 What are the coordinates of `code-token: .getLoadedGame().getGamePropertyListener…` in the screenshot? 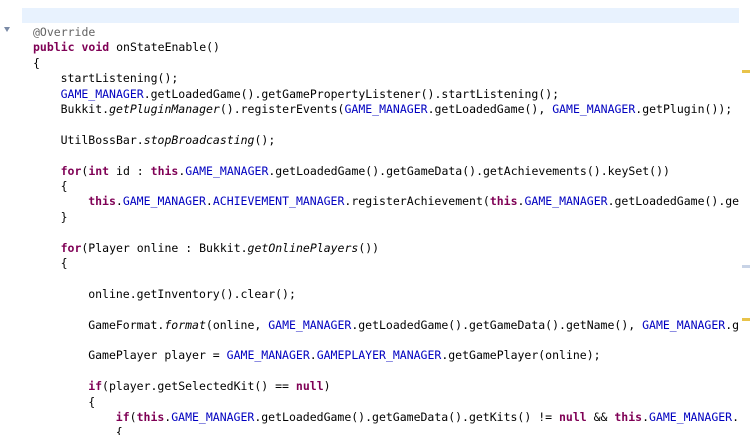 It's located at (351, 93).